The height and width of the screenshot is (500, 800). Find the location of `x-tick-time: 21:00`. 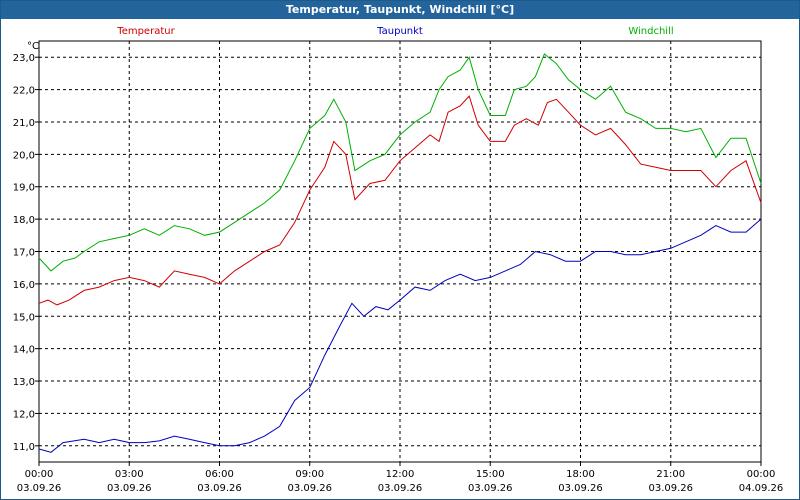

x-tick-time: 21:00 is located at coordinates (670, 474).